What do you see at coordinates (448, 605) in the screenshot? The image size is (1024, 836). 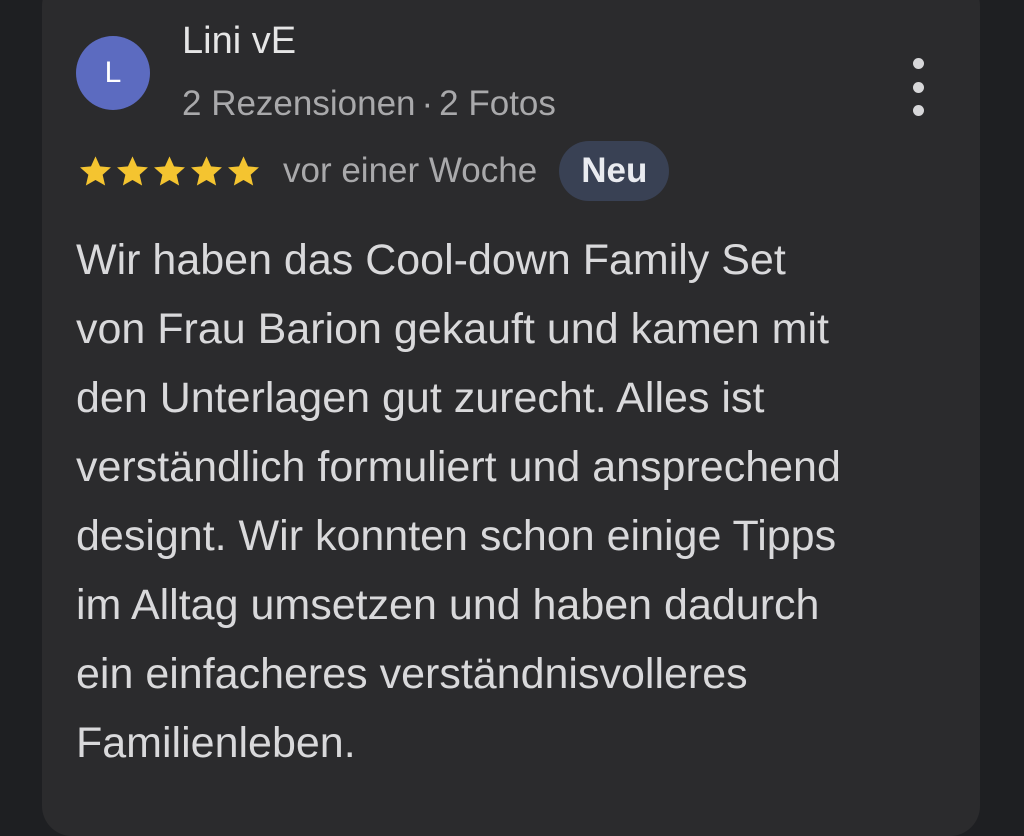 I see `review-text-line: im Alltag umsetzen und haben dadurch` at bounding box center [448, 605].